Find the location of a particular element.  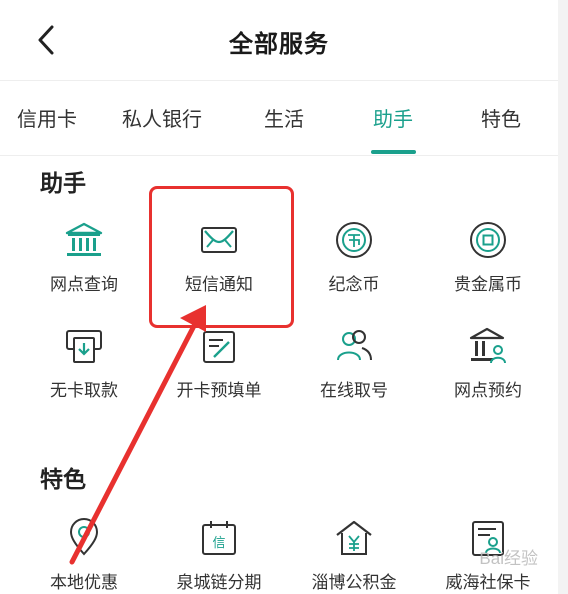

service-label: 无卡取款 is located at coordinates (84, 391).